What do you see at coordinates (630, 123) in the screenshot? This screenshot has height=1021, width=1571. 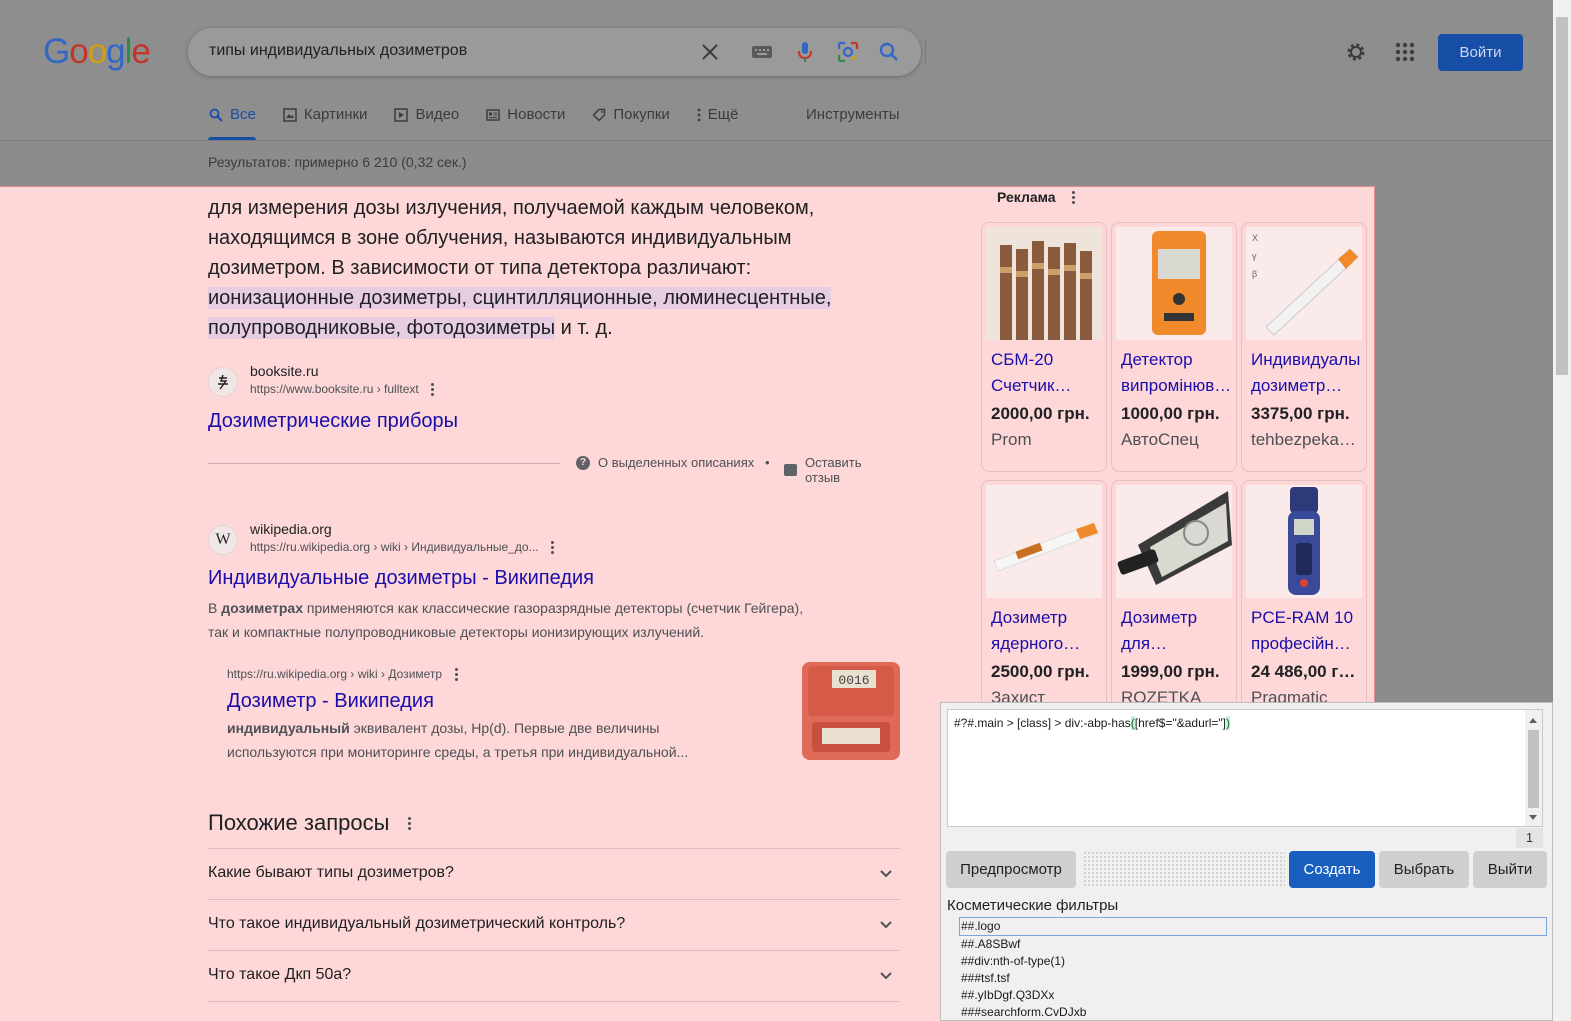 I see `tab-shopping: Покупки` at bounding box center [630, 123].